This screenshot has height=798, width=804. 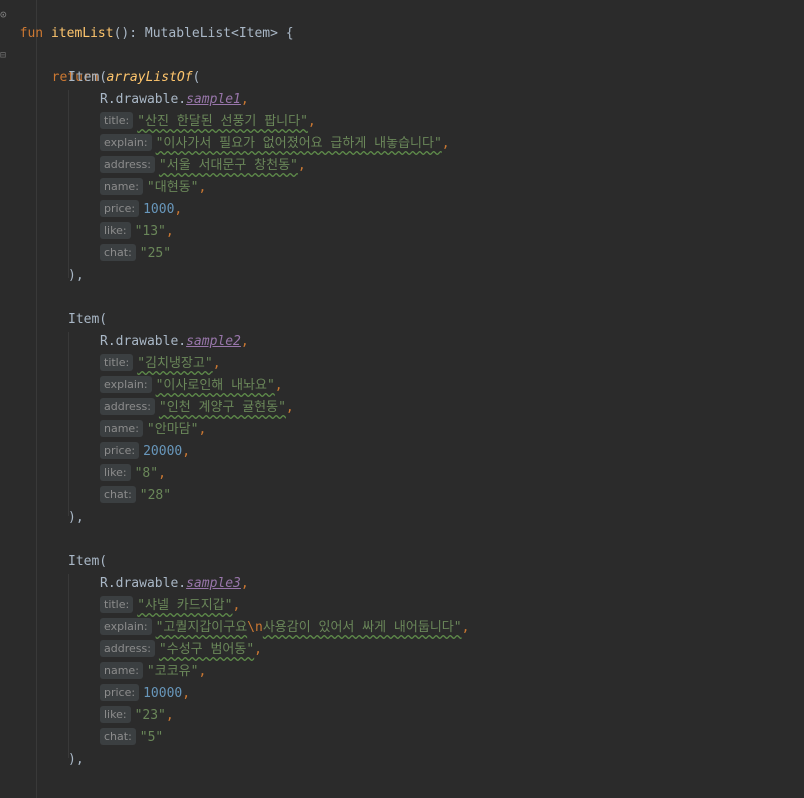 What do you see at coordinates (172, 429) in the screenshot?
I see `name-value: "안마담"` at bounding box center [172, 429].